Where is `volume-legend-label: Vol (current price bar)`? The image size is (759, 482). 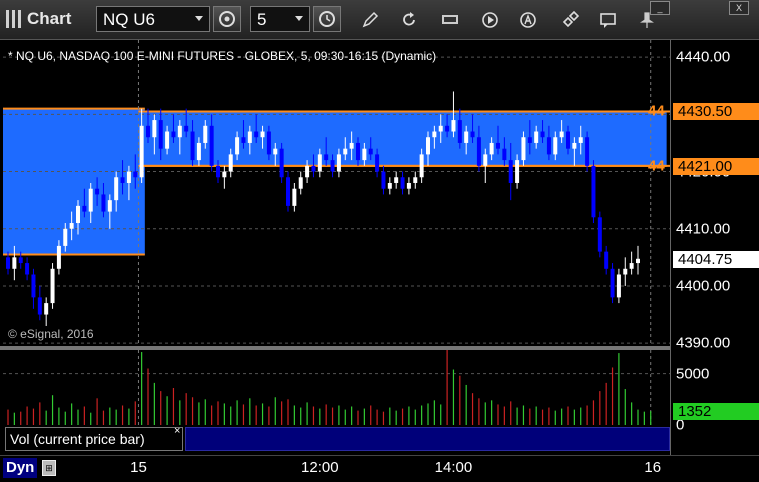
volume-legend-label: Vol (current price bar) is located at coordinates (77, 439).